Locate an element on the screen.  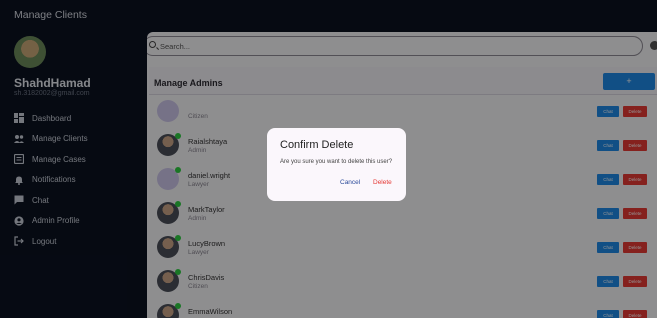
confirm-delete-button: Delete is located at coordinates (382, 182).